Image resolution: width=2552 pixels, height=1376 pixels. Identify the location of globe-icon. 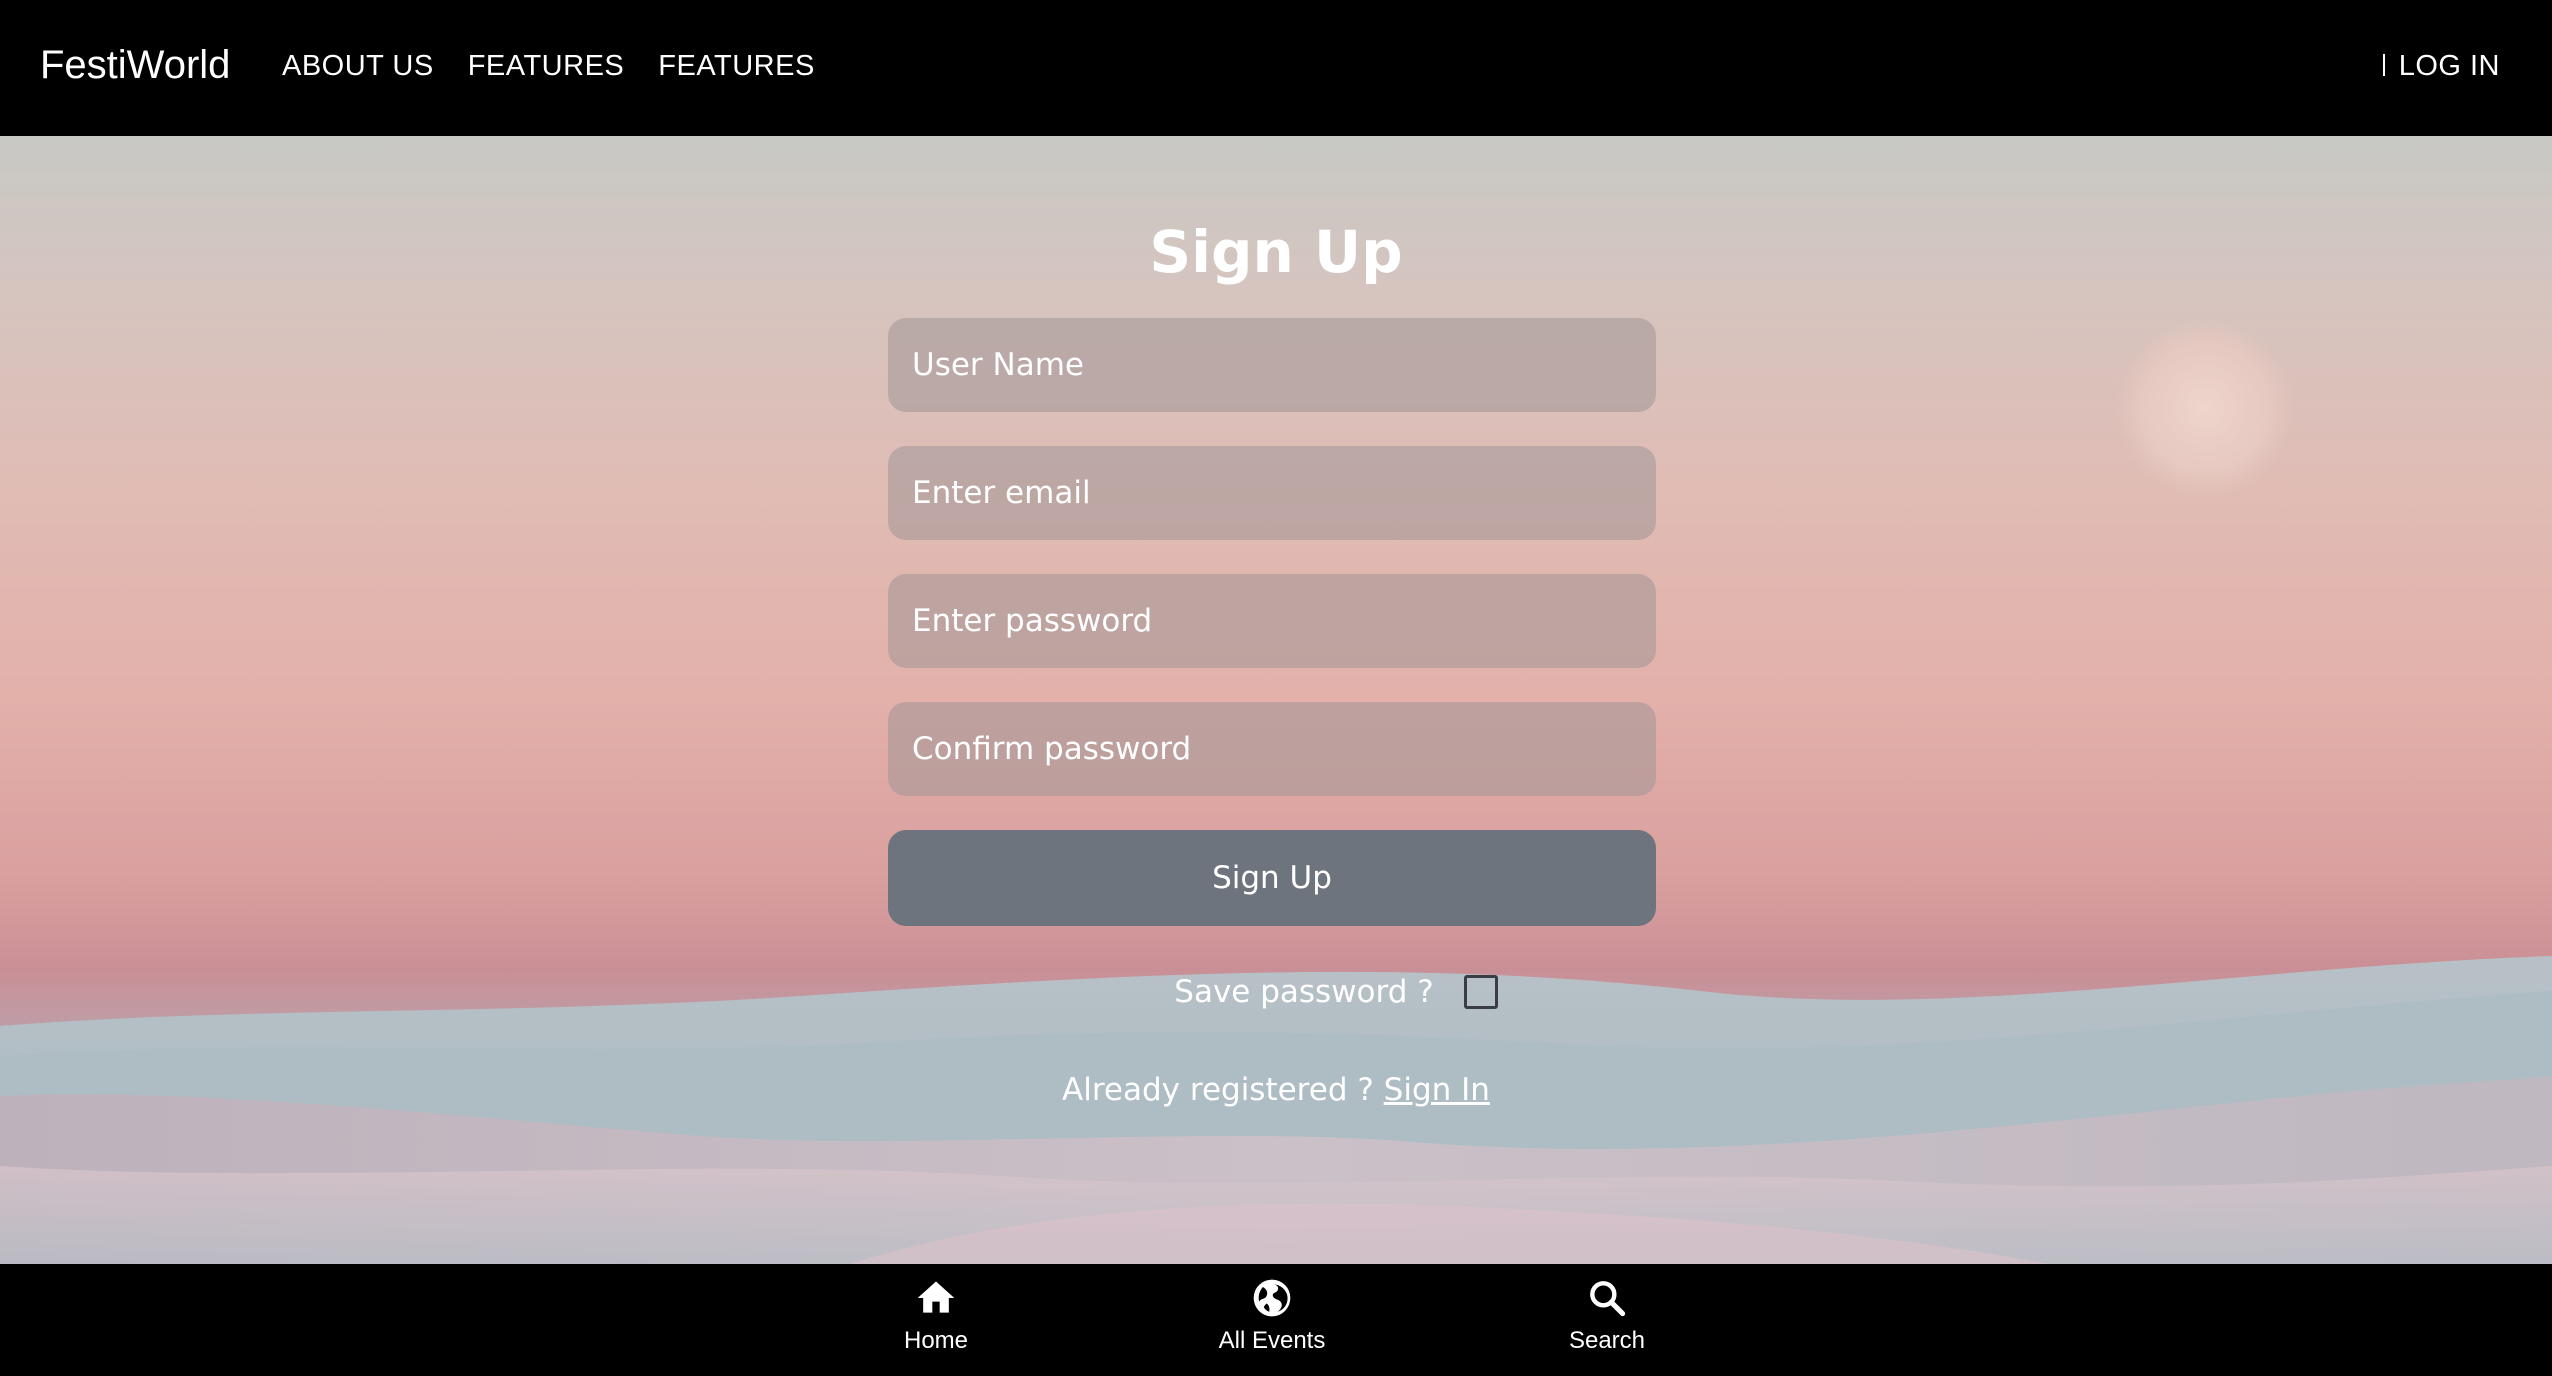
(1272, 1298).